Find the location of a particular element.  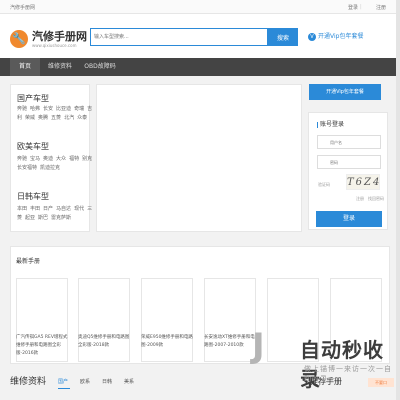

tab-jpkr: 日韩 is located at coordinates (107, 381).